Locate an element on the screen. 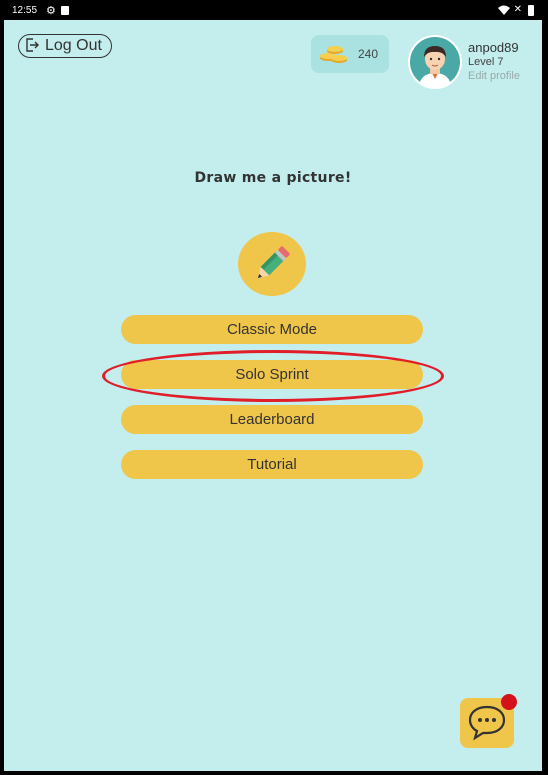  coin-balance: 240 is located at coordinates (350, 54).